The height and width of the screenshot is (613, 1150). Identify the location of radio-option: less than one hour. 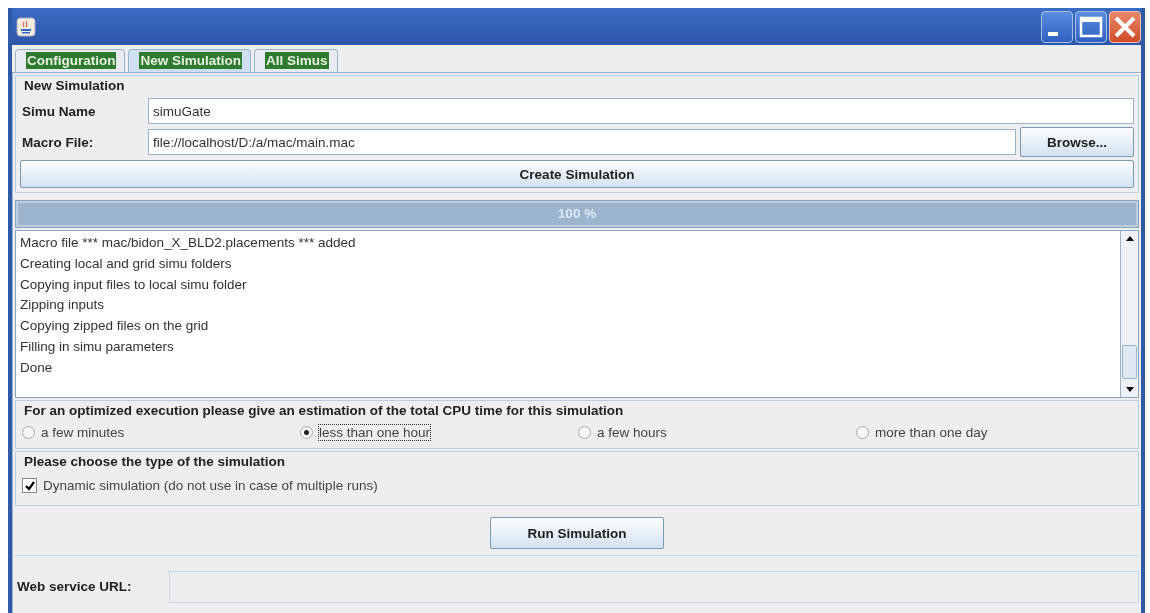
(439, 432).